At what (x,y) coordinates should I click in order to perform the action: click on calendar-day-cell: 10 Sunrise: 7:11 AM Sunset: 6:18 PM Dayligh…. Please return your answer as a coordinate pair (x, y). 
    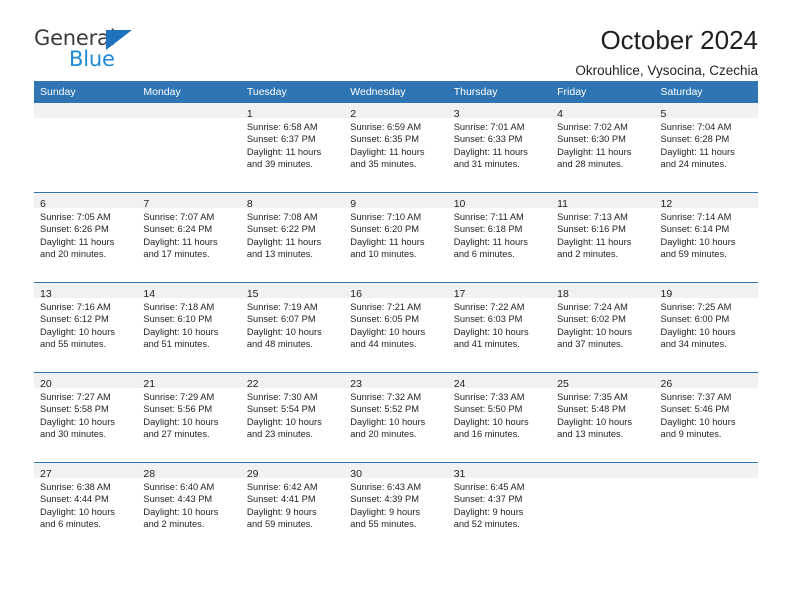
    Looking at the image, I should click on (499, 237).